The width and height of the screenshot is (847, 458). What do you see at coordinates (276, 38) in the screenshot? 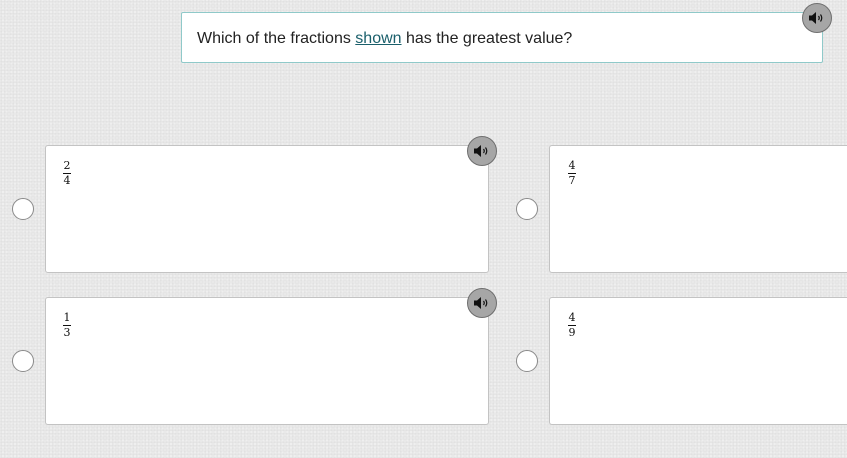
I see `question-text-start: Which of the fractions` at bounding box center [276, 38].